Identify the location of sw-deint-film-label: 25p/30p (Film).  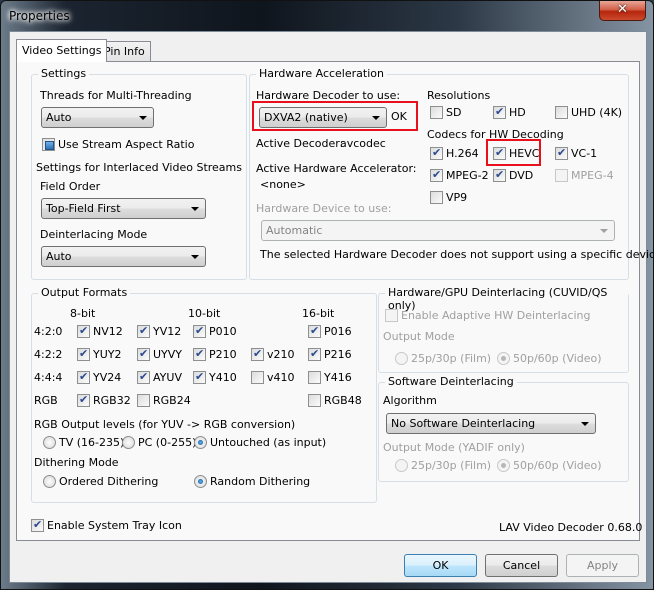
(451, 465).